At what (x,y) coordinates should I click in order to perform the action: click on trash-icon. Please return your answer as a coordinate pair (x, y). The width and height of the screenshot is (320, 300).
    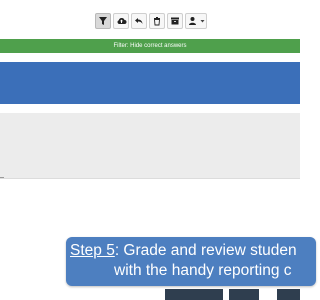
    Looking at the image, I should click on (157, 21).